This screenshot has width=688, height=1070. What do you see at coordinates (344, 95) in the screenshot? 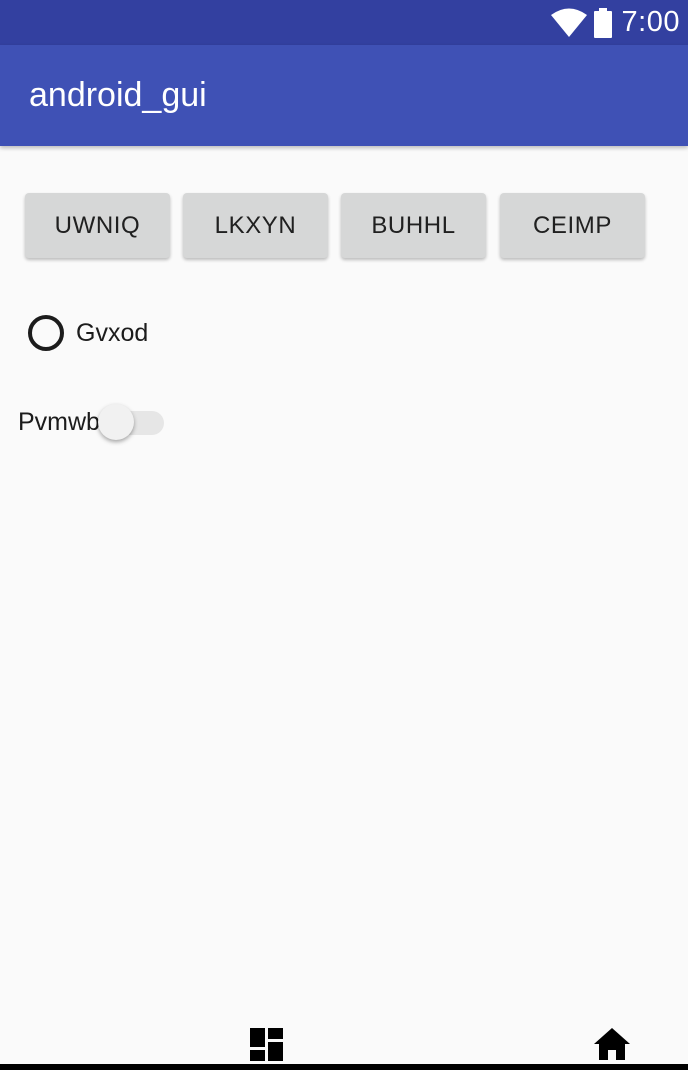
I see `app-bar: android_gui` at bounding box center [344, 95].